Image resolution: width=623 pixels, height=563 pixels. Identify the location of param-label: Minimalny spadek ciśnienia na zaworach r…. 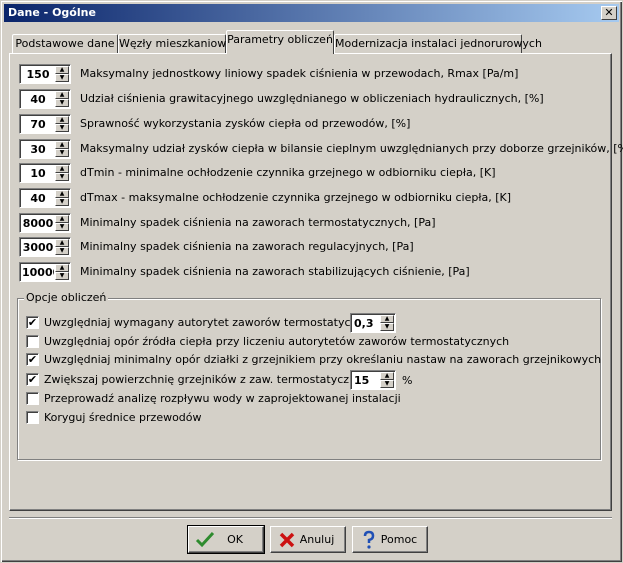
(247, 246).